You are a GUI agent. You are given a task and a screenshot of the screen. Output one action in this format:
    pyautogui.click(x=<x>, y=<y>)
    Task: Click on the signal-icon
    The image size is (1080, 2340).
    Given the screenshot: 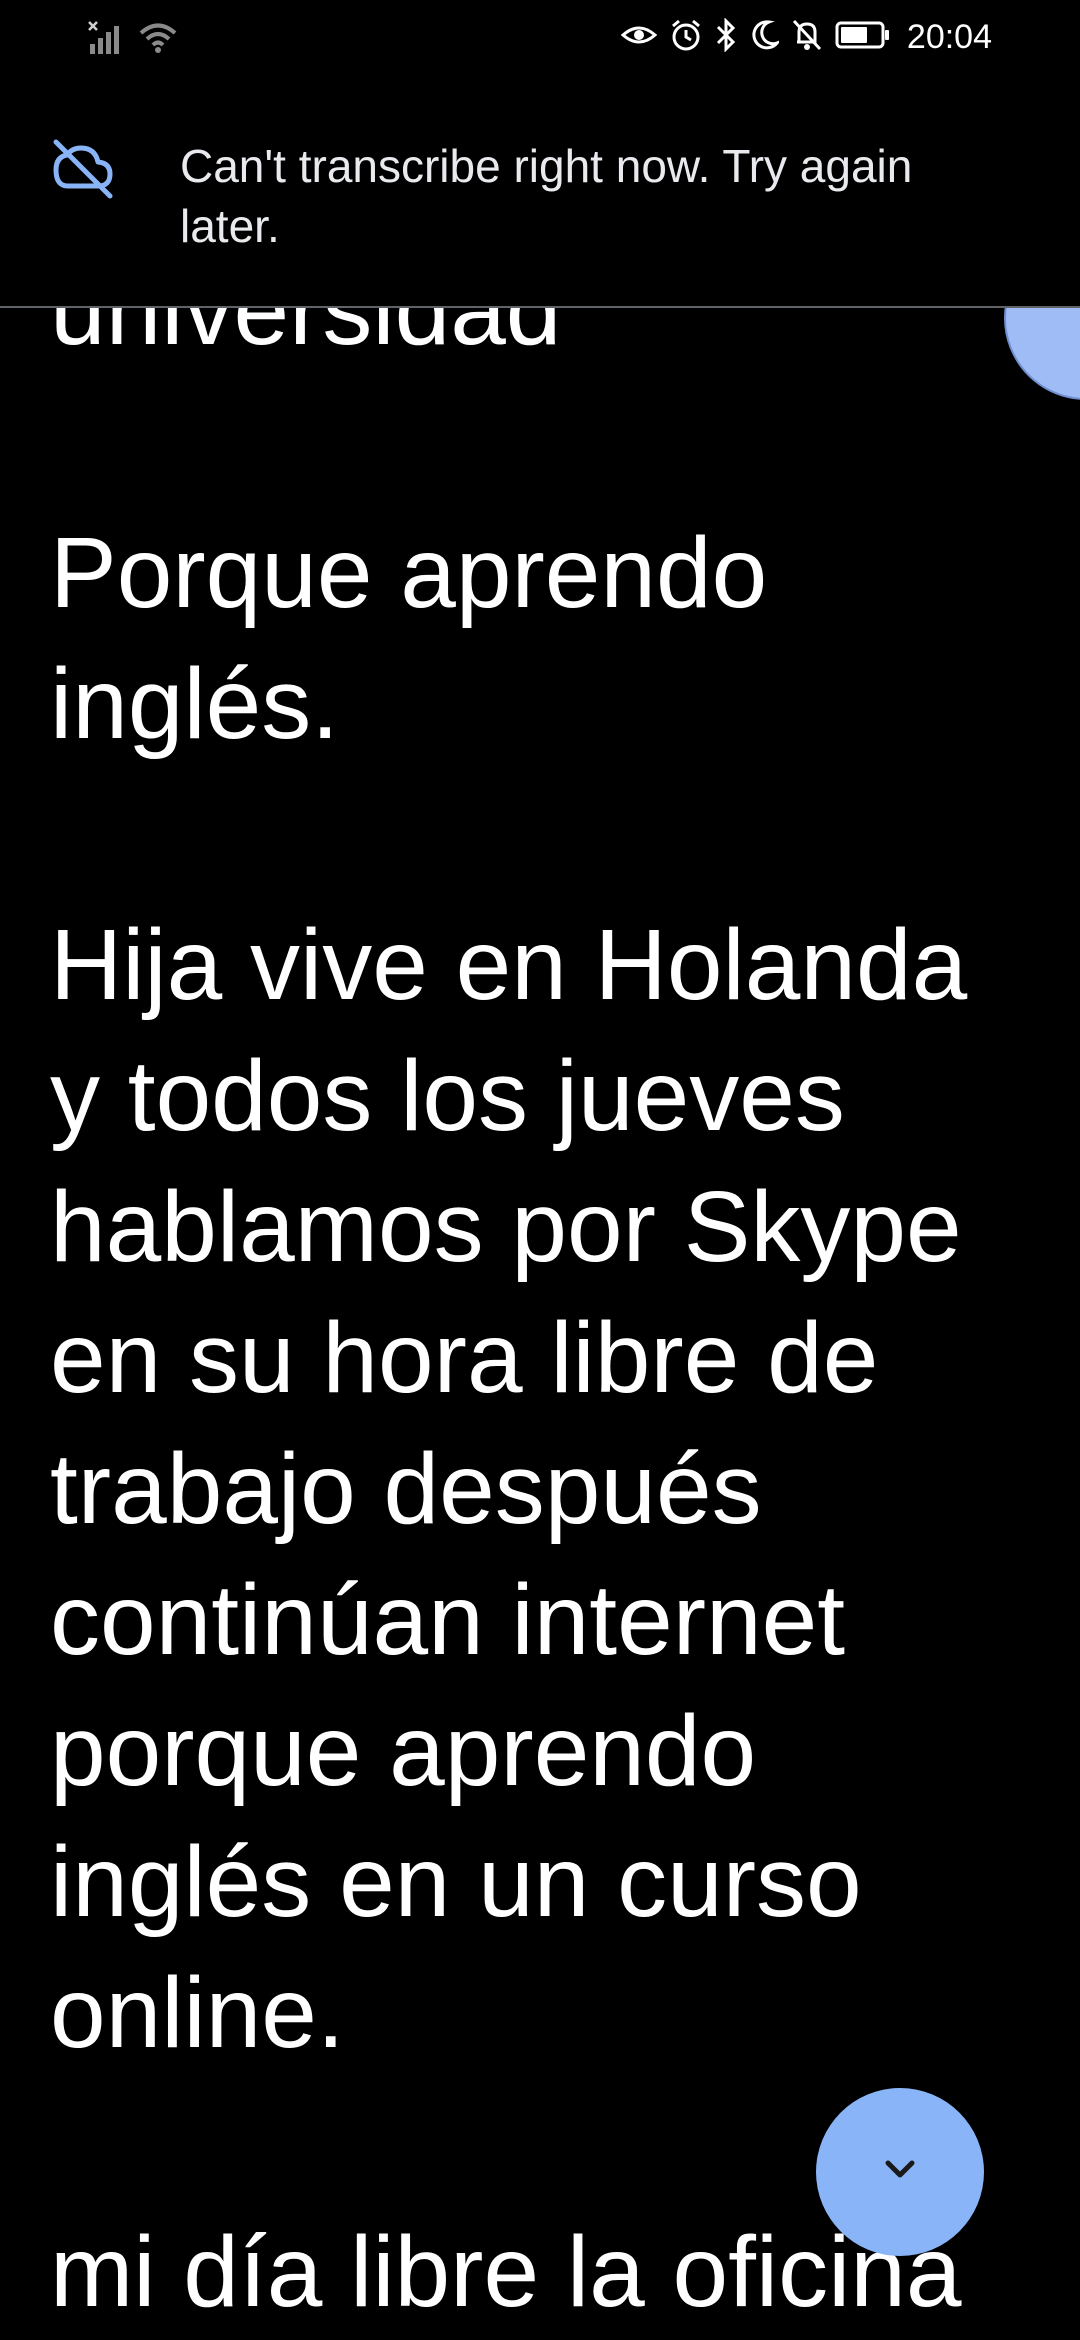 What is the action you would take?
    pyautogui.click(x=106, y=40)
    